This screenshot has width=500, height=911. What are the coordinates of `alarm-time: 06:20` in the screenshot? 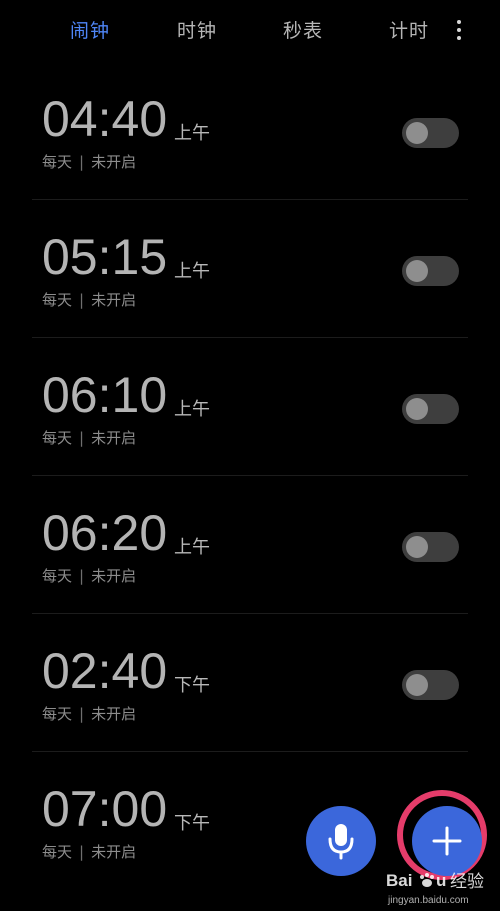 It's located at (105, 533).